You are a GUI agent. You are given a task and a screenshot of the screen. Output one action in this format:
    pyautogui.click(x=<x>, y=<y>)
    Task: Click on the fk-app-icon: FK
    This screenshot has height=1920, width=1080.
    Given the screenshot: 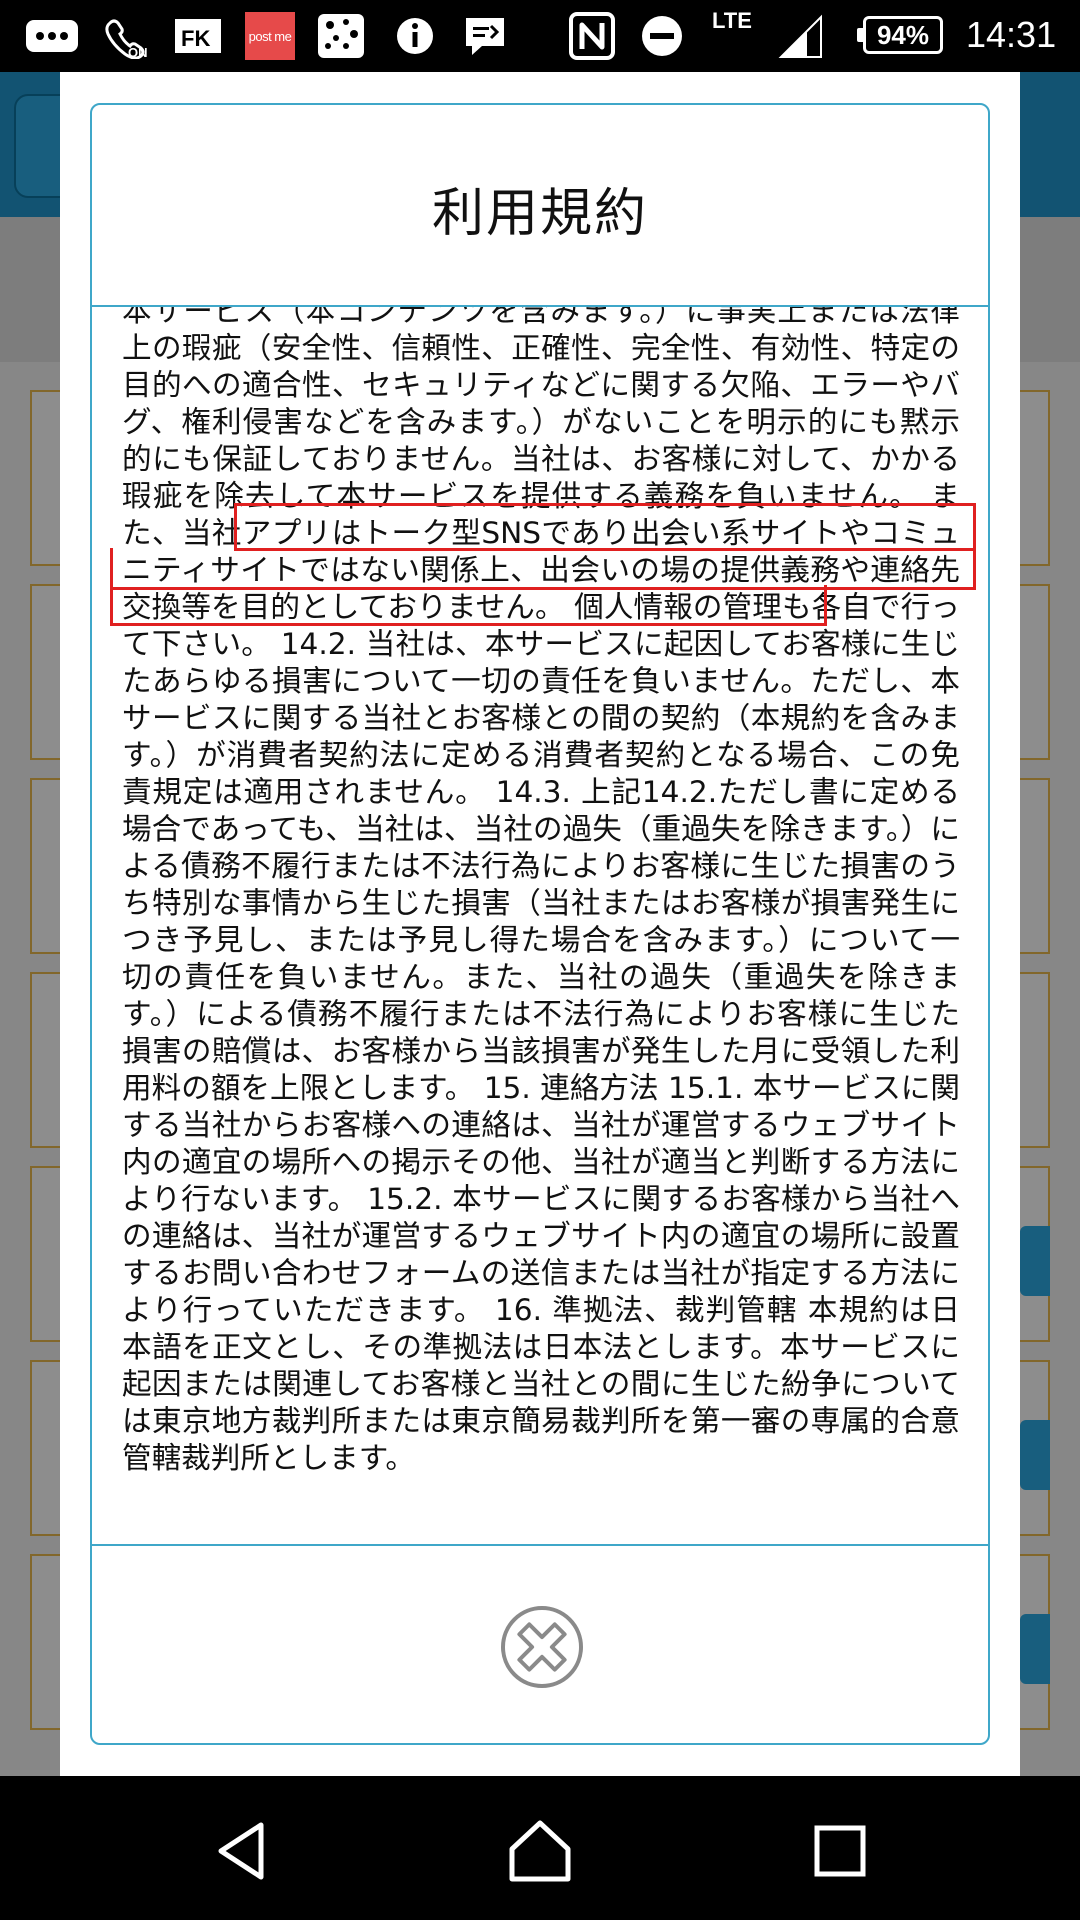 What is the action you would take?
    pyautogui.click(x=198, y=36)
    